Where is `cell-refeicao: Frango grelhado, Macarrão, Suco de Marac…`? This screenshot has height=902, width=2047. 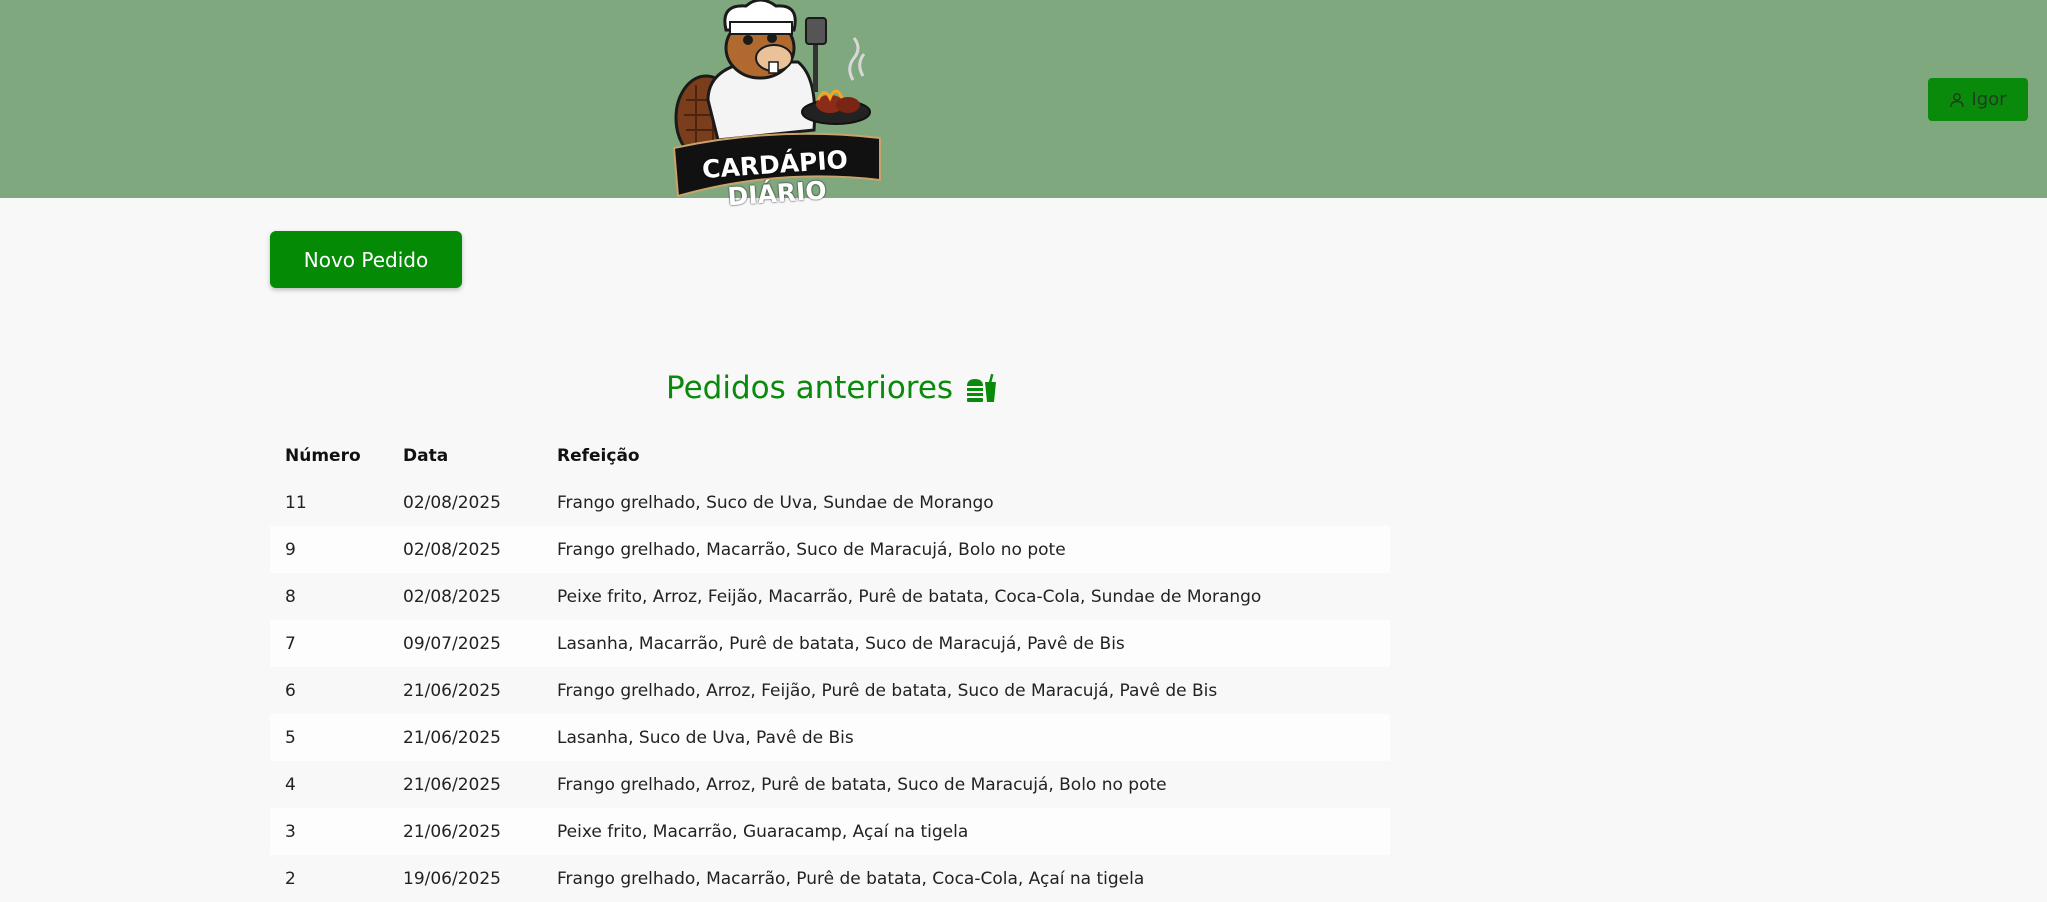 cell-refeicao: Frango grelhado, Macarrão, Suco de Marac… is located at coordinates (811, 549).